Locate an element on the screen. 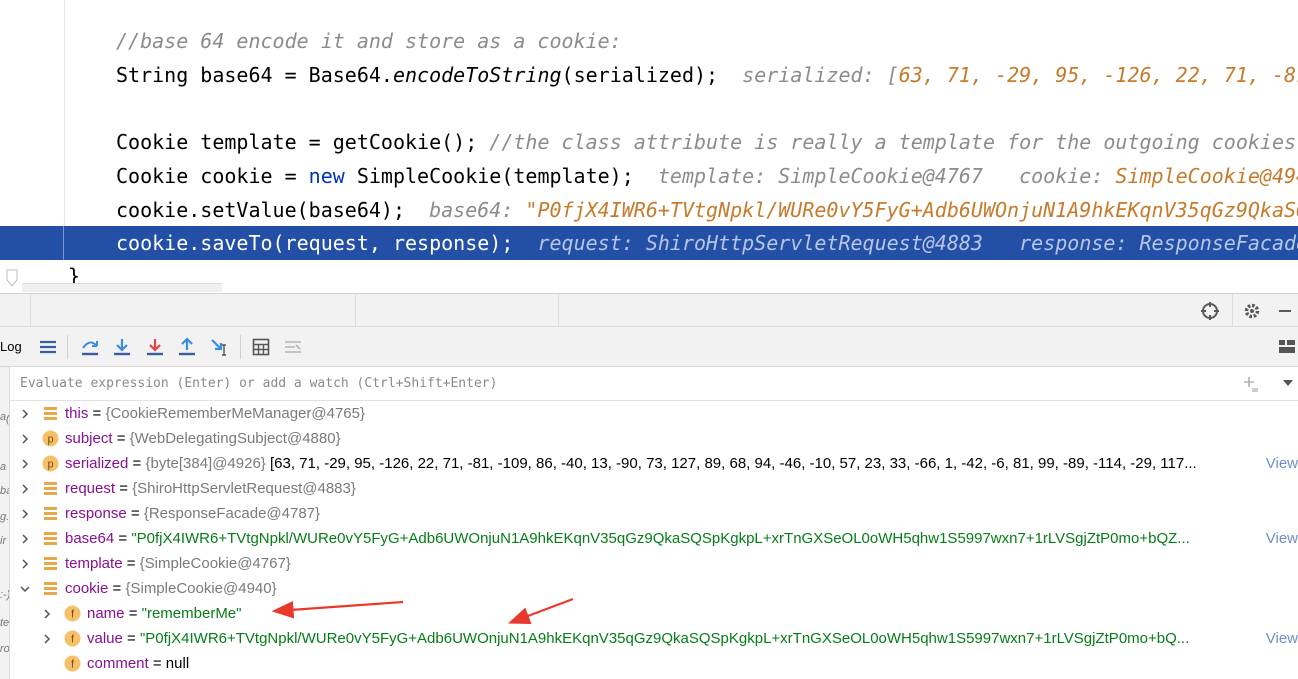  variable-row-cookie: cookie = {SimpleCookie@4940} is located at coordinates (654, 588).